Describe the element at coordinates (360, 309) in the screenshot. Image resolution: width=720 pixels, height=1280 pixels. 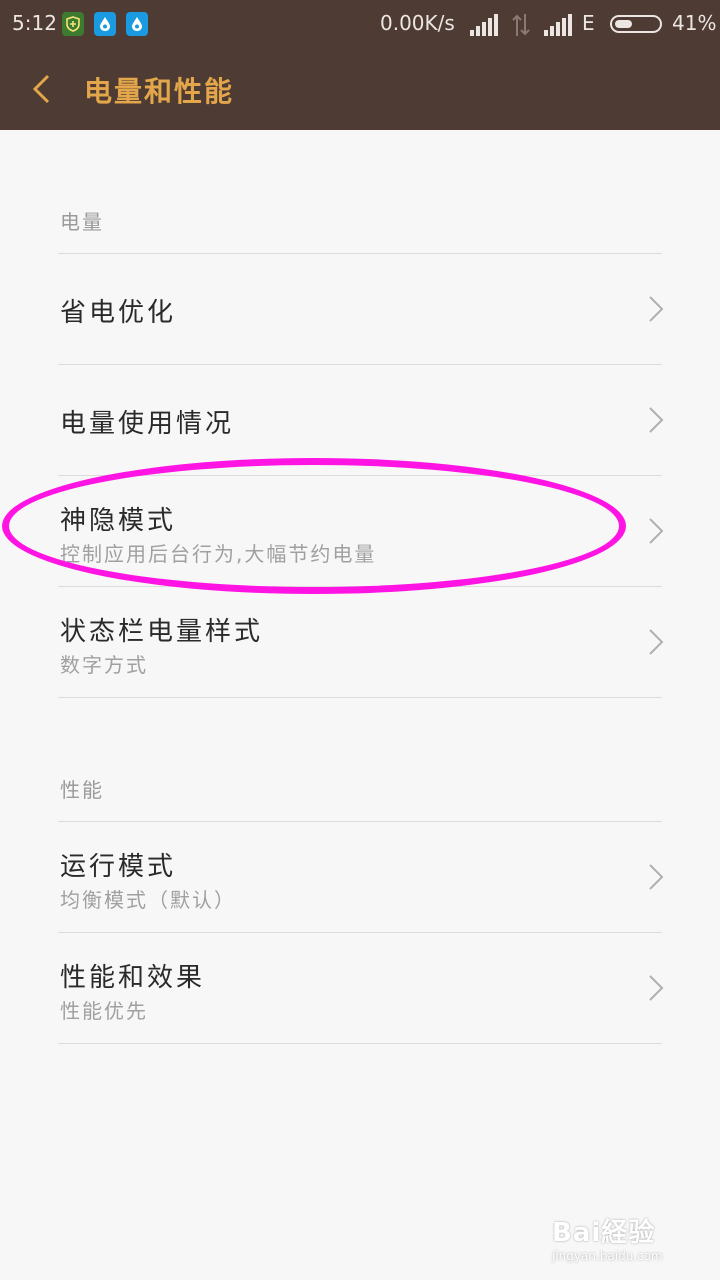
I see `list-item-power-saving: 省电优化` at that location.